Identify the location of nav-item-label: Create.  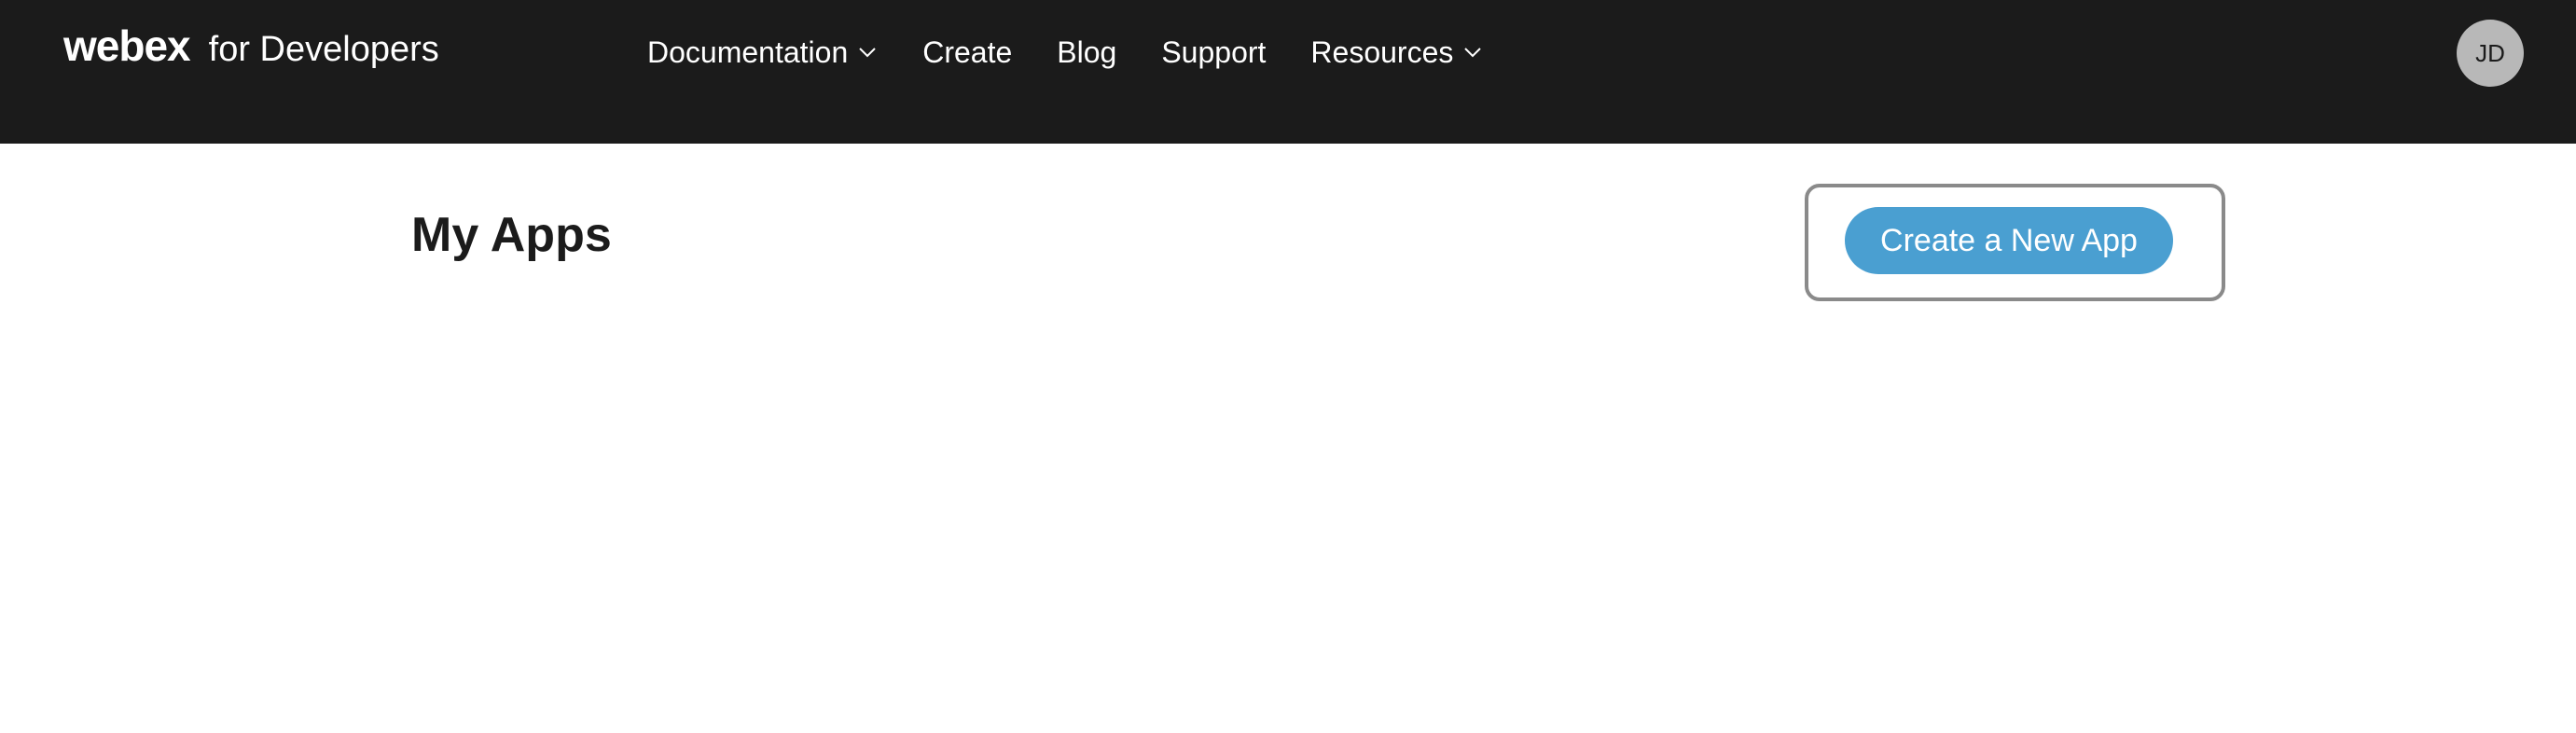
(967, 52).